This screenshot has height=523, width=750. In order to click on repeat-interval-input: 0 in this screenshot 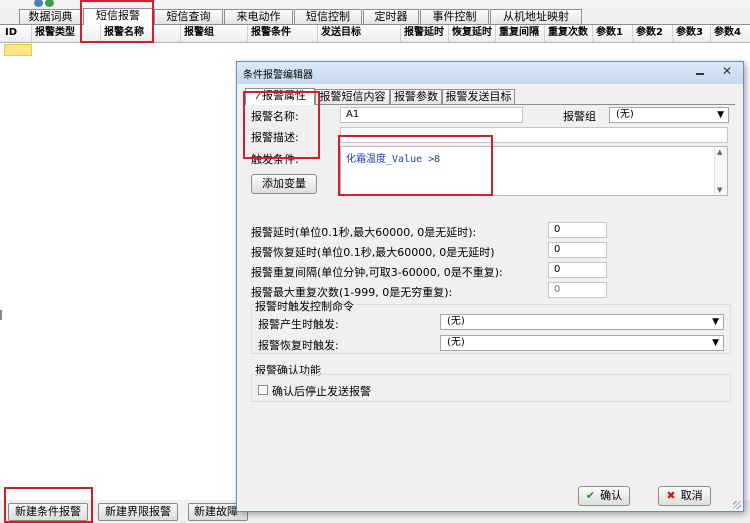, I will do `click(577, 270)`.